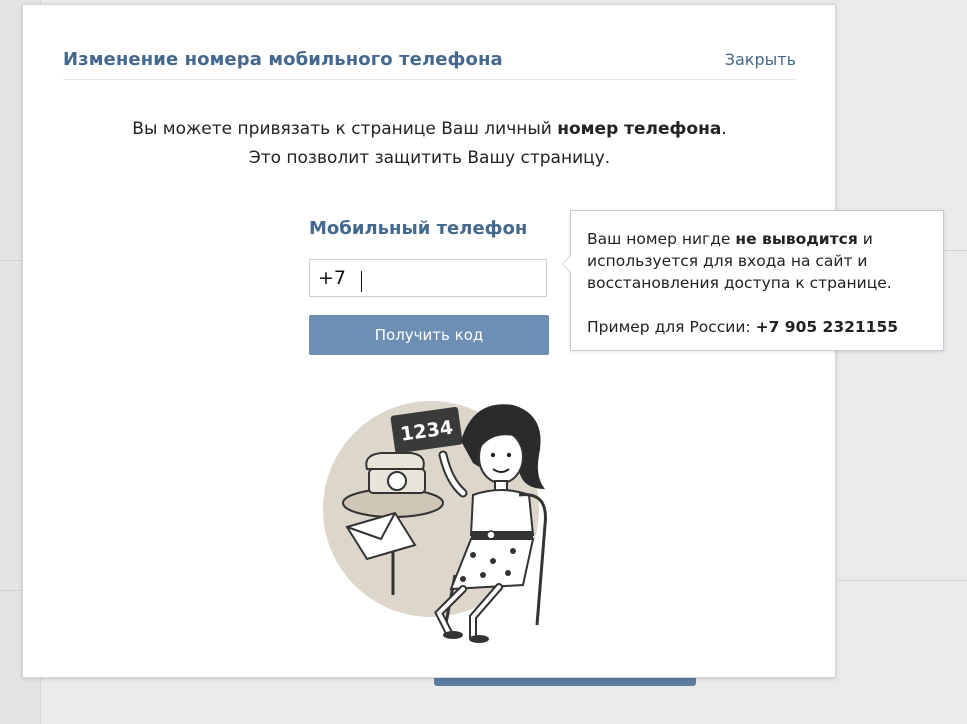 The image size is (967, 724). What do you see at coordinates (429, 335) in the screenshot?
I see `get-code-button: Получить код` at bounding box center [429, 335].